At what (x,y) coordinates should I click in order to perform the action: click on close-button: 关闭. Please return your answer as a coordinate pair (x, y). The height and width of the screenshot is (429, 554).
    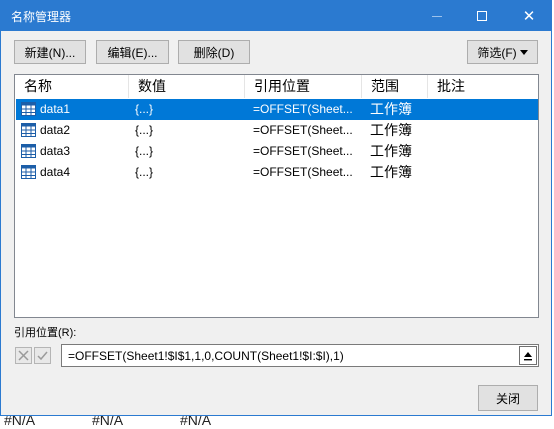
    Looking at the image, I should click on (508, 398).